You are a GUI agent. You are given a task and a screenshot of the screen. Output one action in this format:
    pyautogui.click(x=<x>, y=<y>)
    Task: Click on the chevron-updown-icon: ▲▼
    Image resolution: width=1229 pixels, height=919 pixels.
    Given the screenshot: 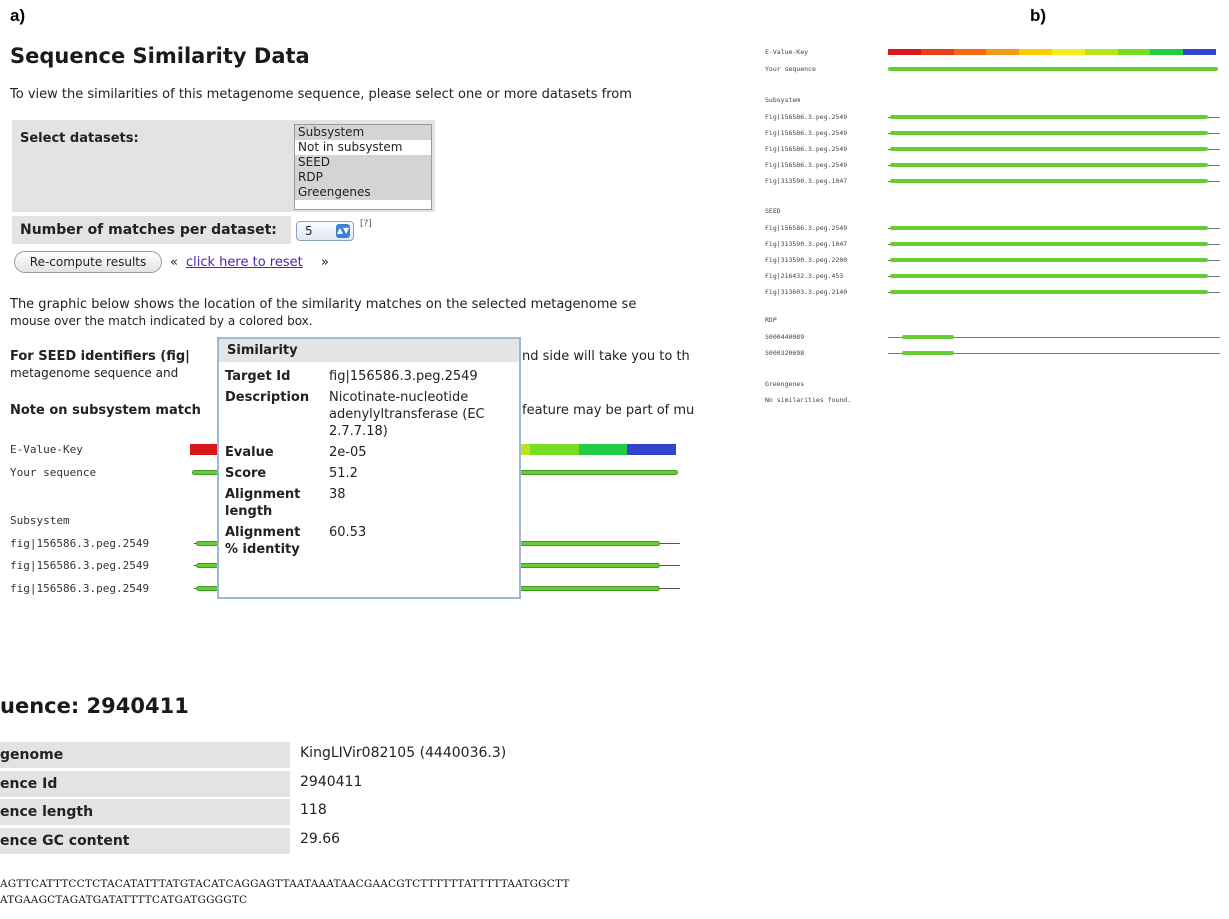 What is the action you would take?
    pyautogui.click(x=343, y=231)
    